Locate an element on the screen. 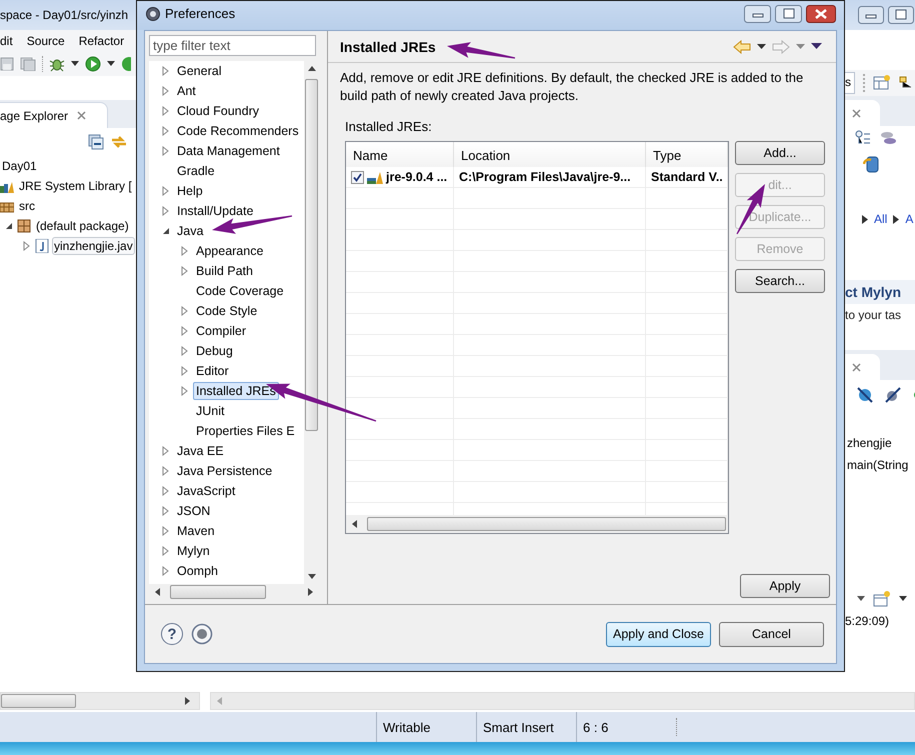 The image size is (915, 755). tree-item: Help is located at coordinates (190, 191).